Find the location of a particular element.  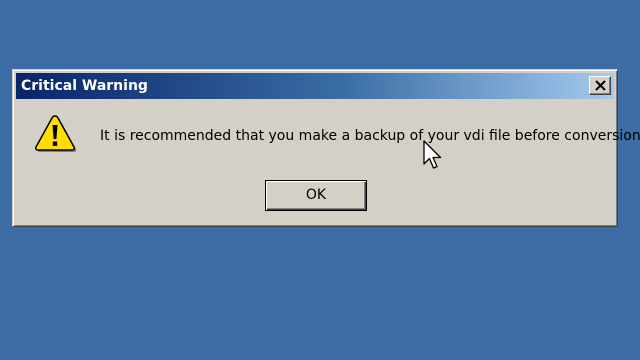

ok-button: OK is located at coordinates (316, 195).